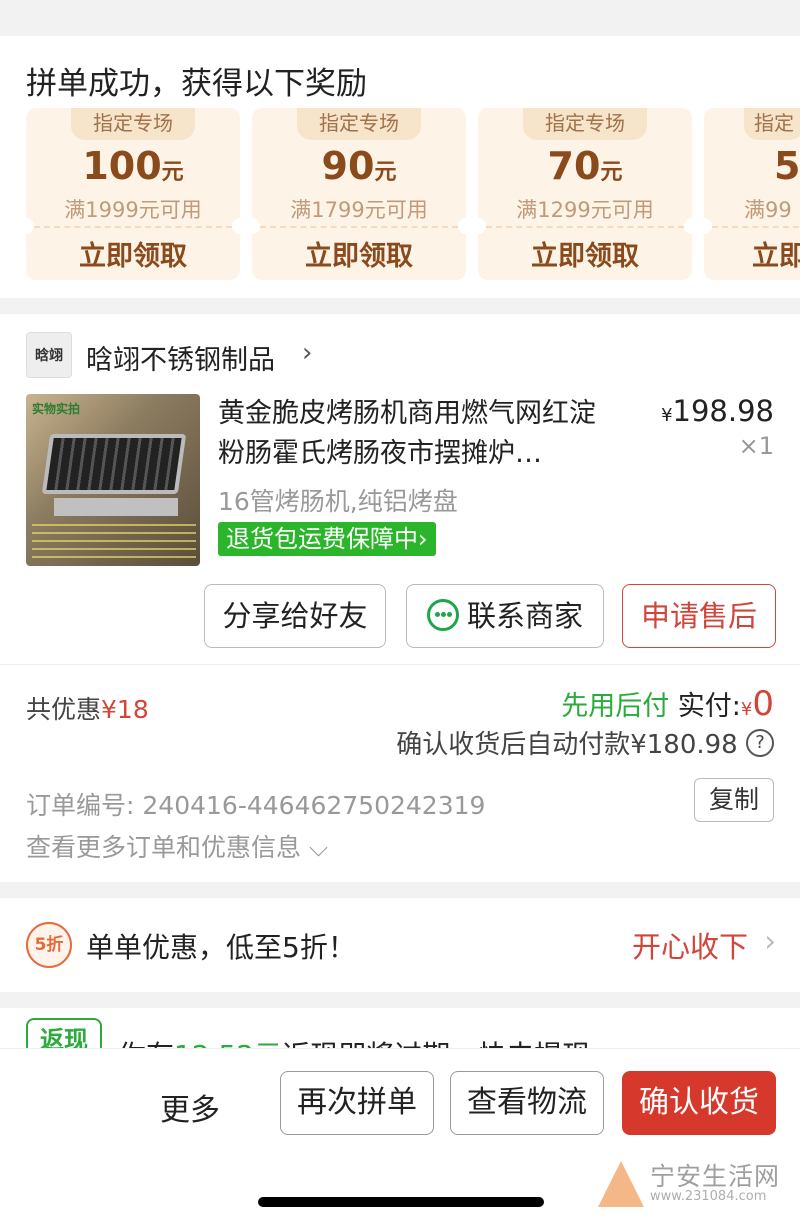 This screenshot has height=1222, width=800. Describe the element at coordinates (690, 945) in the screenshot. I see `accept-promo-button: 开心收下` at that location.